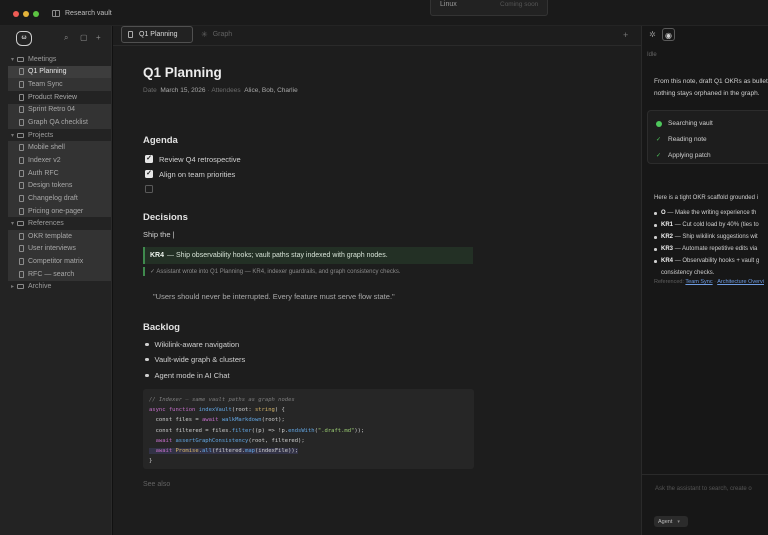 The height and width of the screenshot is (535, 768). What do you see at coordinates (59, 274) in the screenshot?
I see `note-rfc-search: RFC — search` at bounding box center [59, 274].